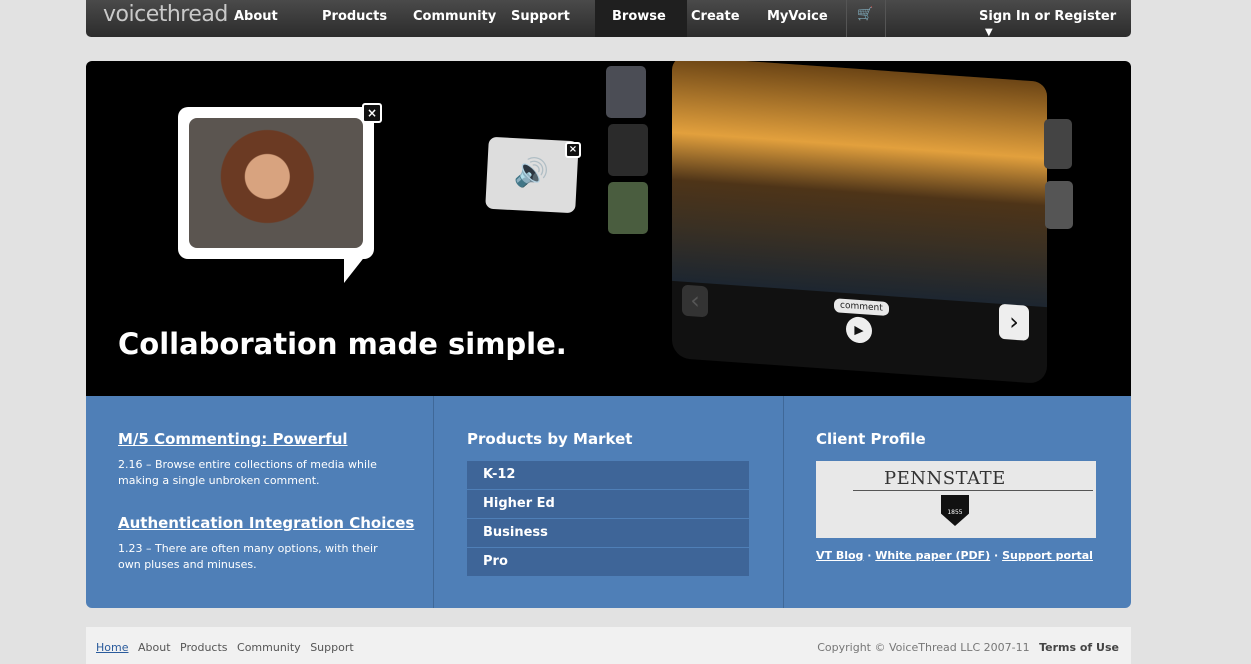 This screenshot has width=1251, height=664. I want to click on signin-label: Sign In or Register, so click(1048, 16).